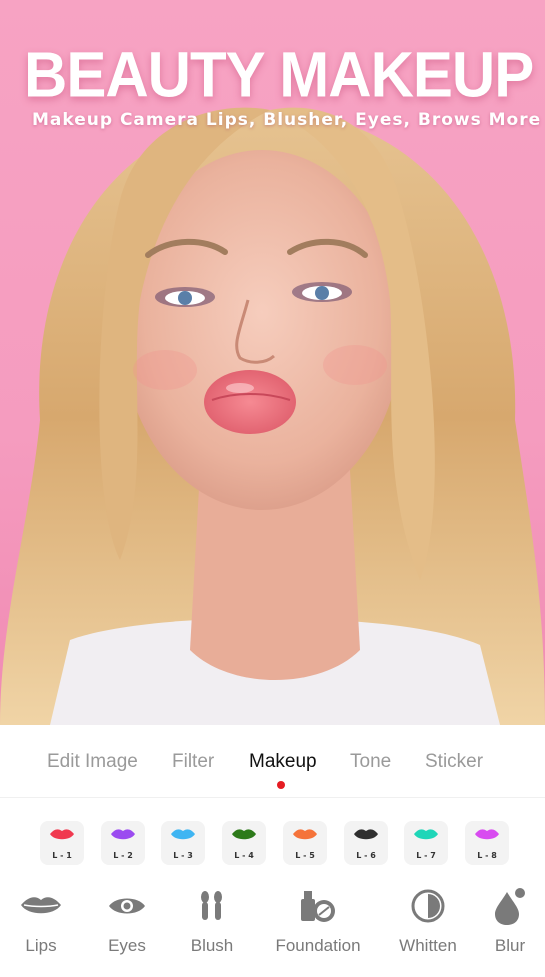  Describe the element at coordinates (183, 843) in the screenshot. I see `swatch-l3: L - 3` at that location.